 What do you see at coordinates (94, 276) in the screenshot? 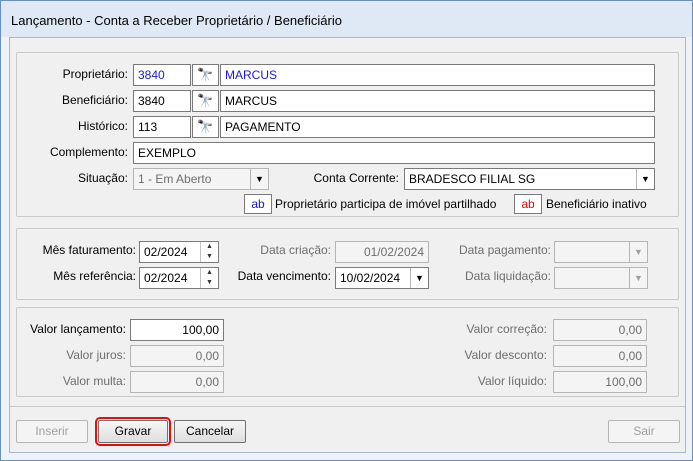
I see `mes-referencia-label: Mês referência:` at bounding box center [94, 276].